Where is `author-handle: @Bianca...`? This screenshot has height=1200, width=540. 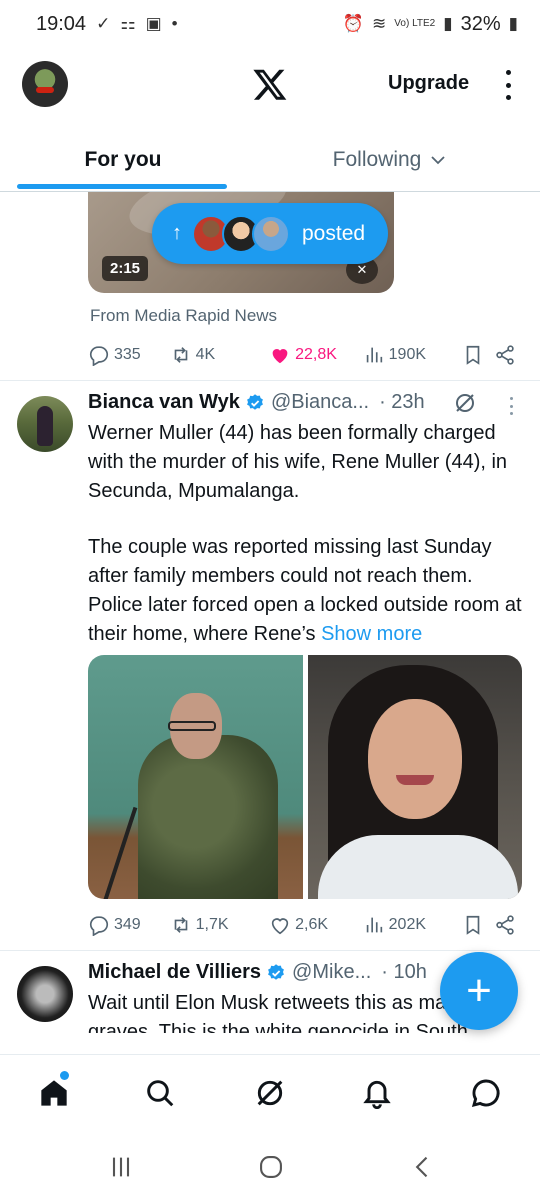
author-handle: @Bianca... is located at coordinates (320, 402).